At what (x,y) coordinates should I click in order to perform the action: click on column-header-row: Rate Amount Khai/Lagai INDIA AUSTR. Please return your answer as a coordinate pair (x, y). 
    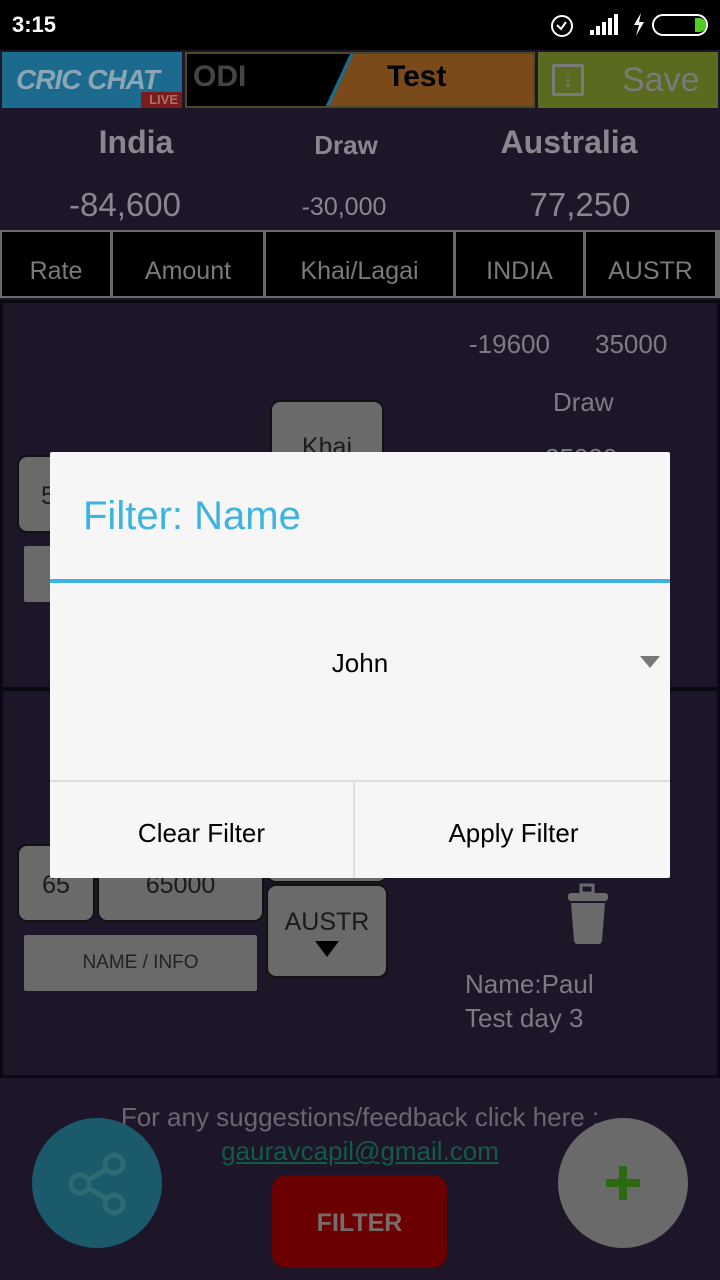
    Looking at the image, I should click on (360, 264).